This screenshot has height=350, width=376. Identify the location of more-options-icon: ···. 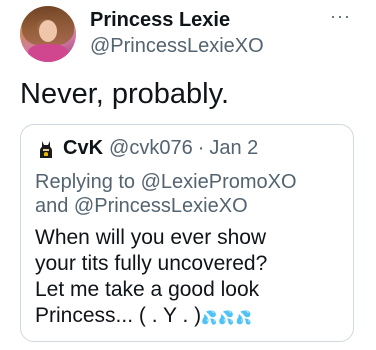
(340, 16).